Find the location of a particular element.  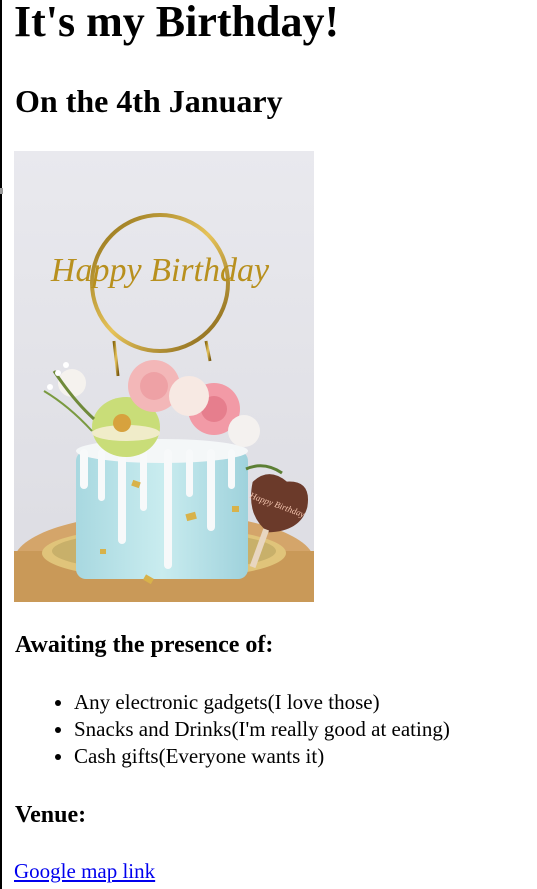

scroll-marker is located at coordinates (1, 191).